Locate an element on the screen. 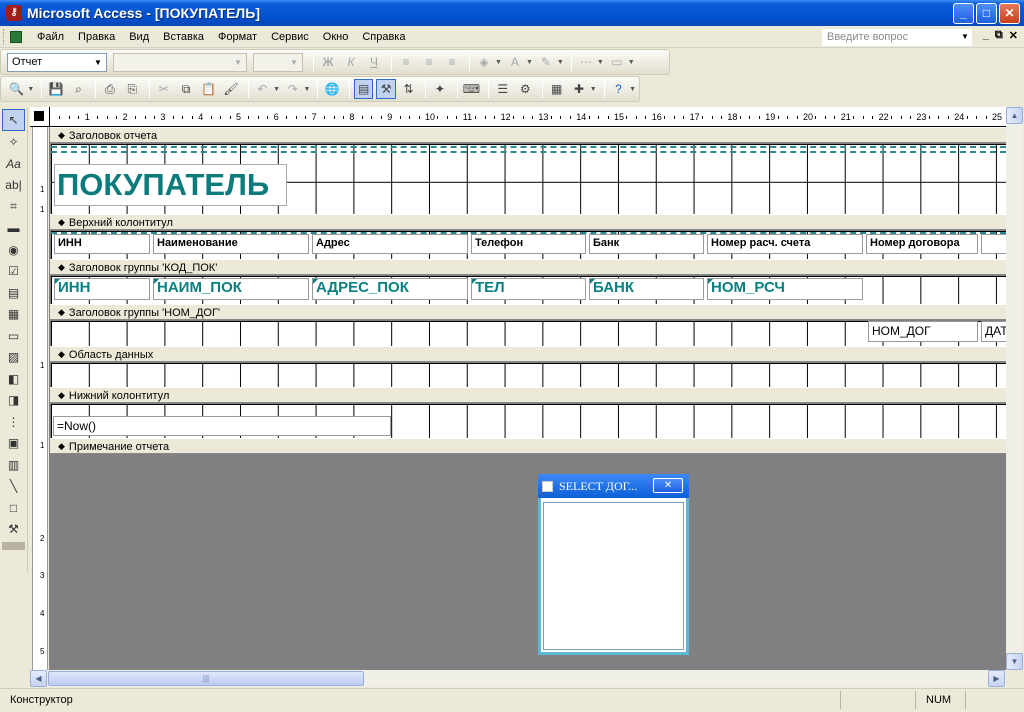 This screenshot has height=712, width=1024. mdi-minimize-button: _ is located at coordinates (986, 35).